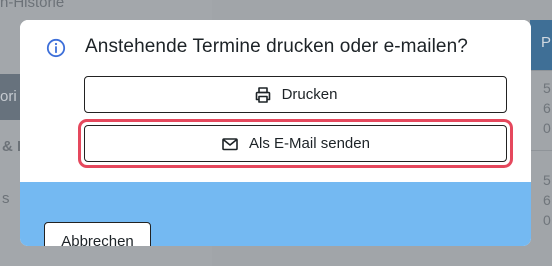 The image size is (552, 266). Describe the element at coordinates (97, 234) in the screenshot. I see `cancel-button: Abbrechen` at that location.